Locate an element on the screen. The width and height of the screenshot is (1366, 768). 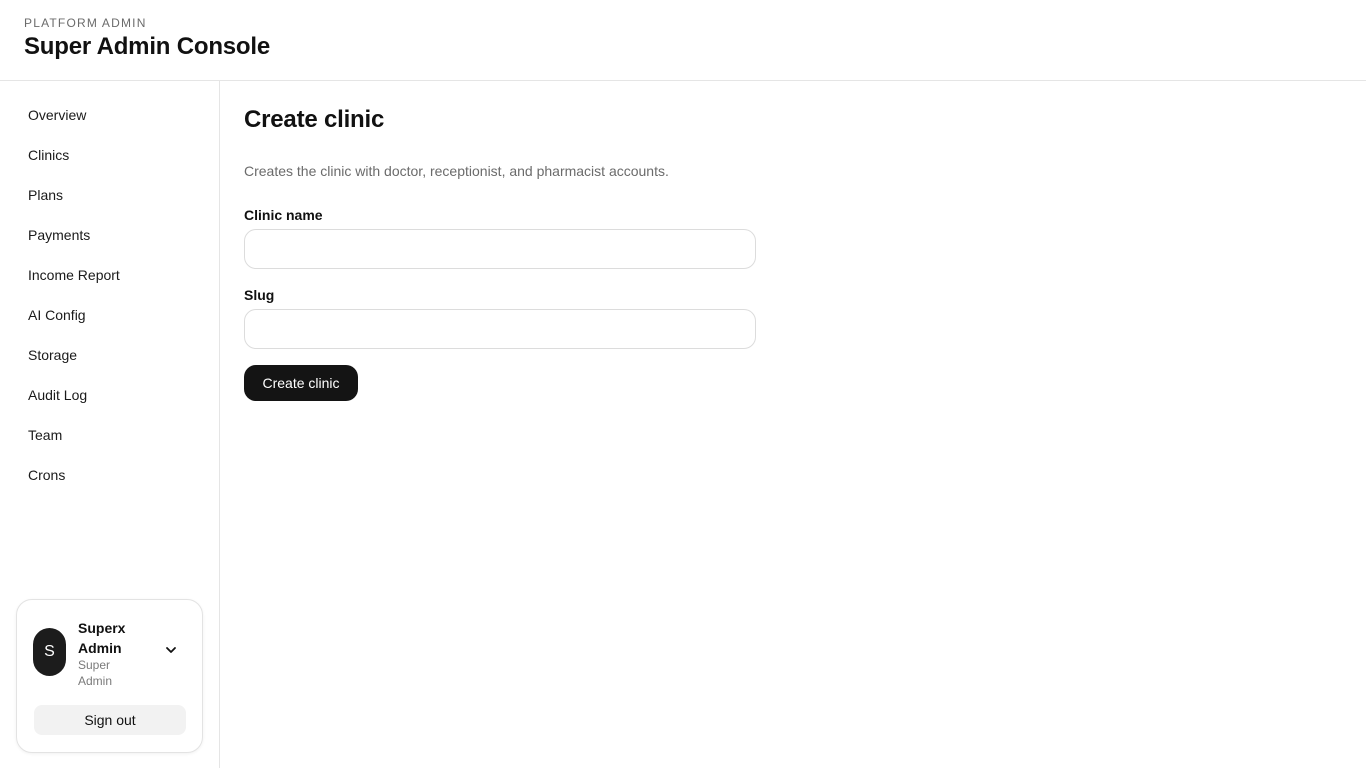
create-clinic-button: Create clinic is located at coordinates (301, 383).